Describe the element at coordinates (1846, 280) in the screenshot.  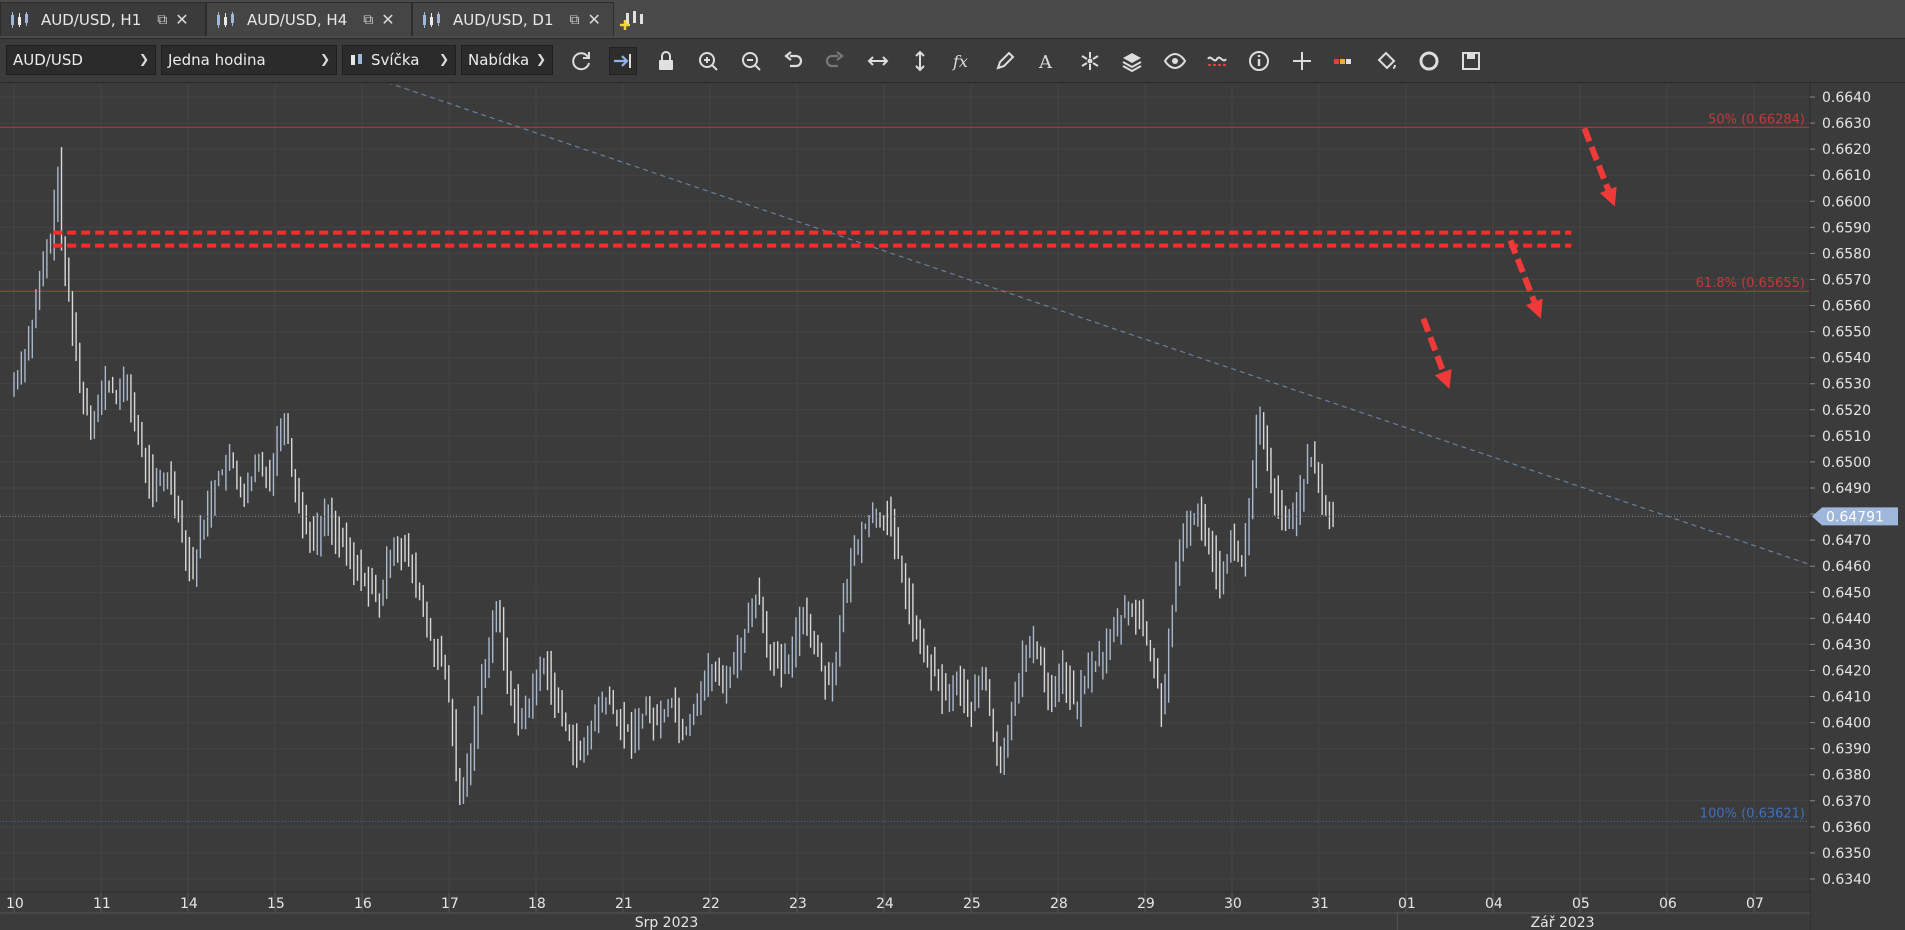
I see `y-tick-label: 0.6570` at that location.